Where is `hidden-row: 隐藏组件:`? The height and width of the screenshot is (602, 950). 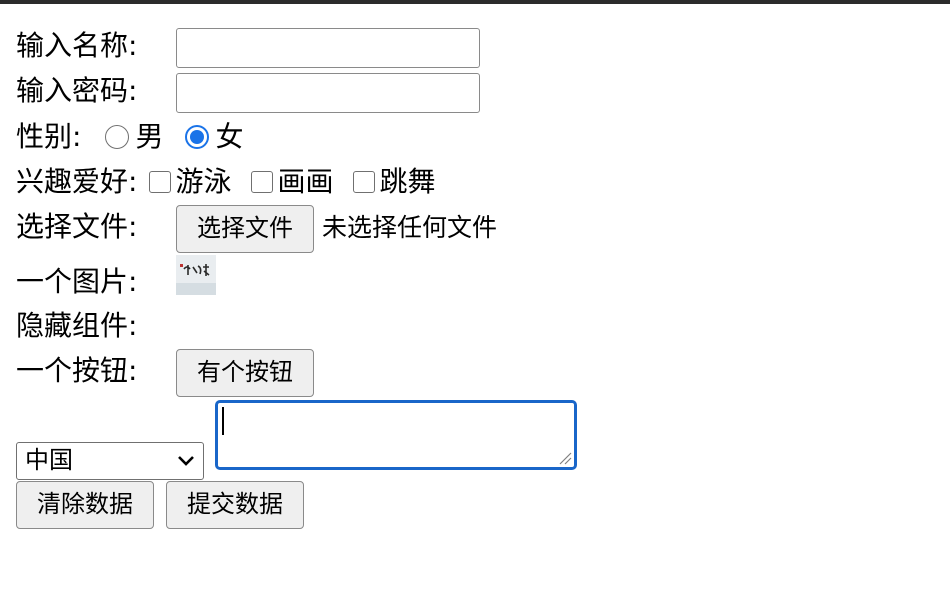 hidden-row: 隐藏组件: is located at coordinates (76, 326).